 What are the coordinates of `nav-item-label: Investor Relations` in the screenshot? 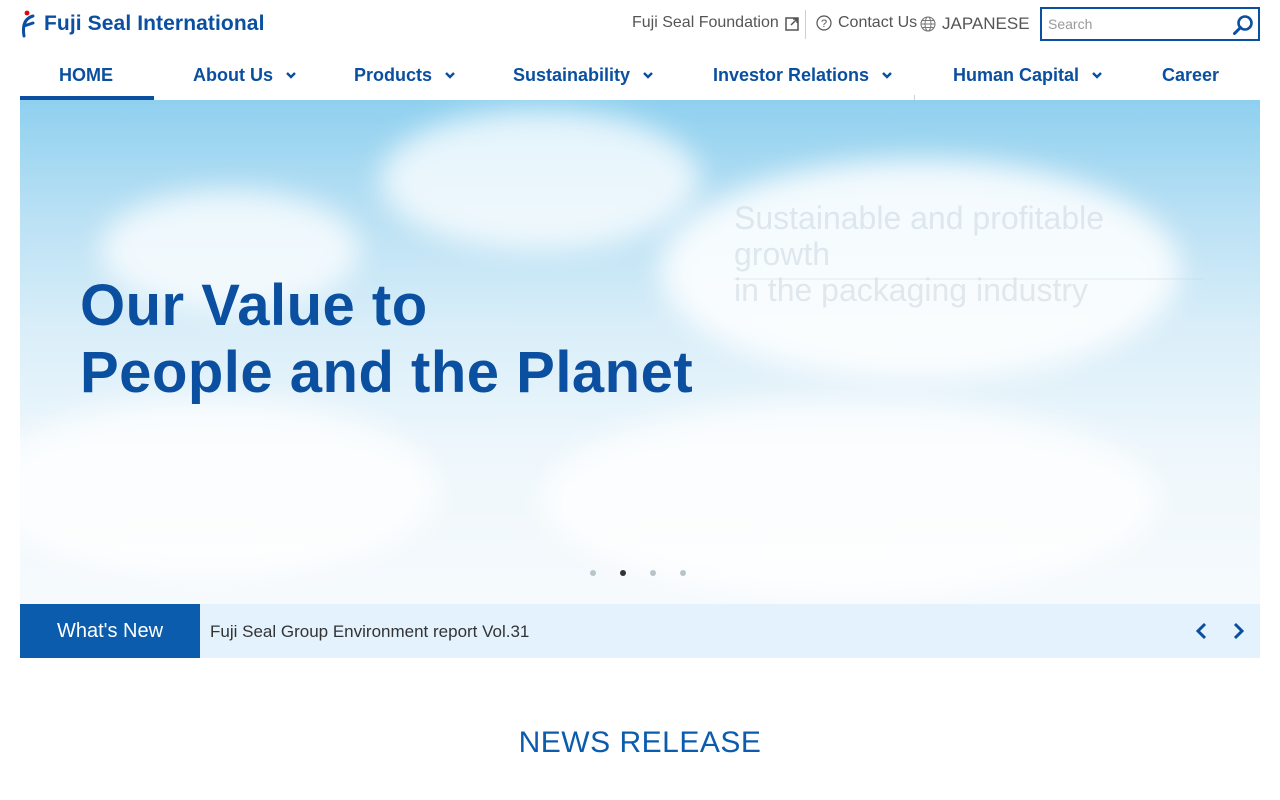 It's located at (791, 74).